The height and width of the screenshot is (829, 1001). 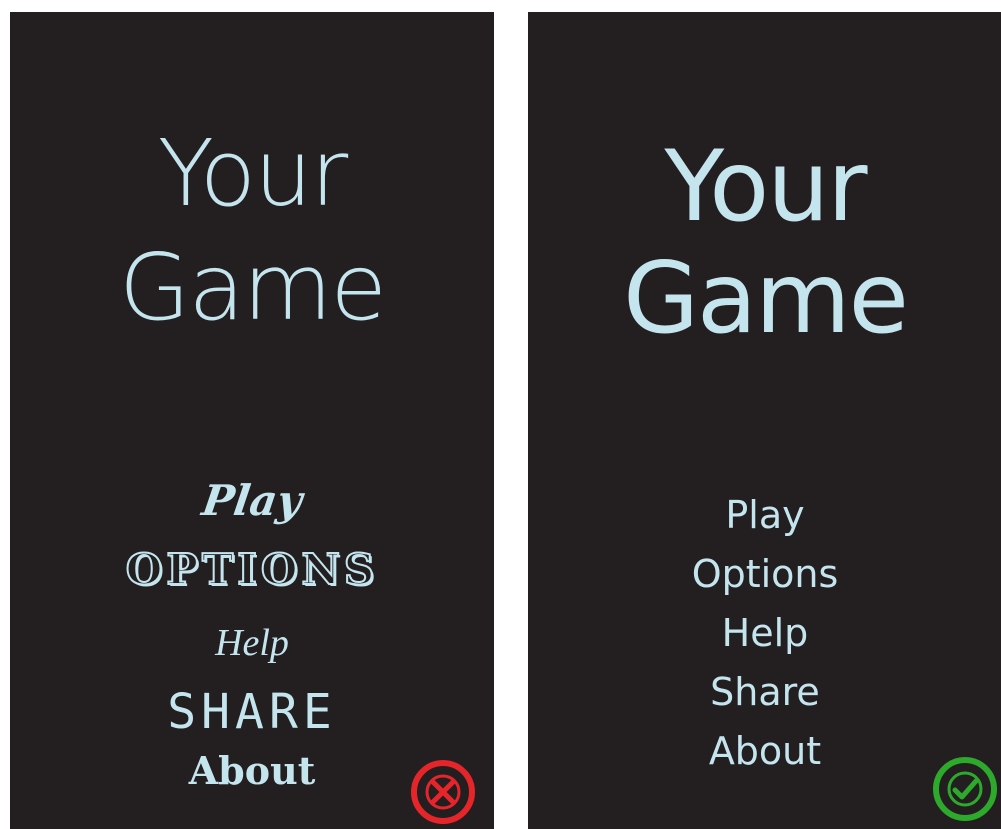 What do you see at coordinates (252, 712) in the screenshot?
I see `menu-item-share: SHARE` at bounding box center [252, 712].